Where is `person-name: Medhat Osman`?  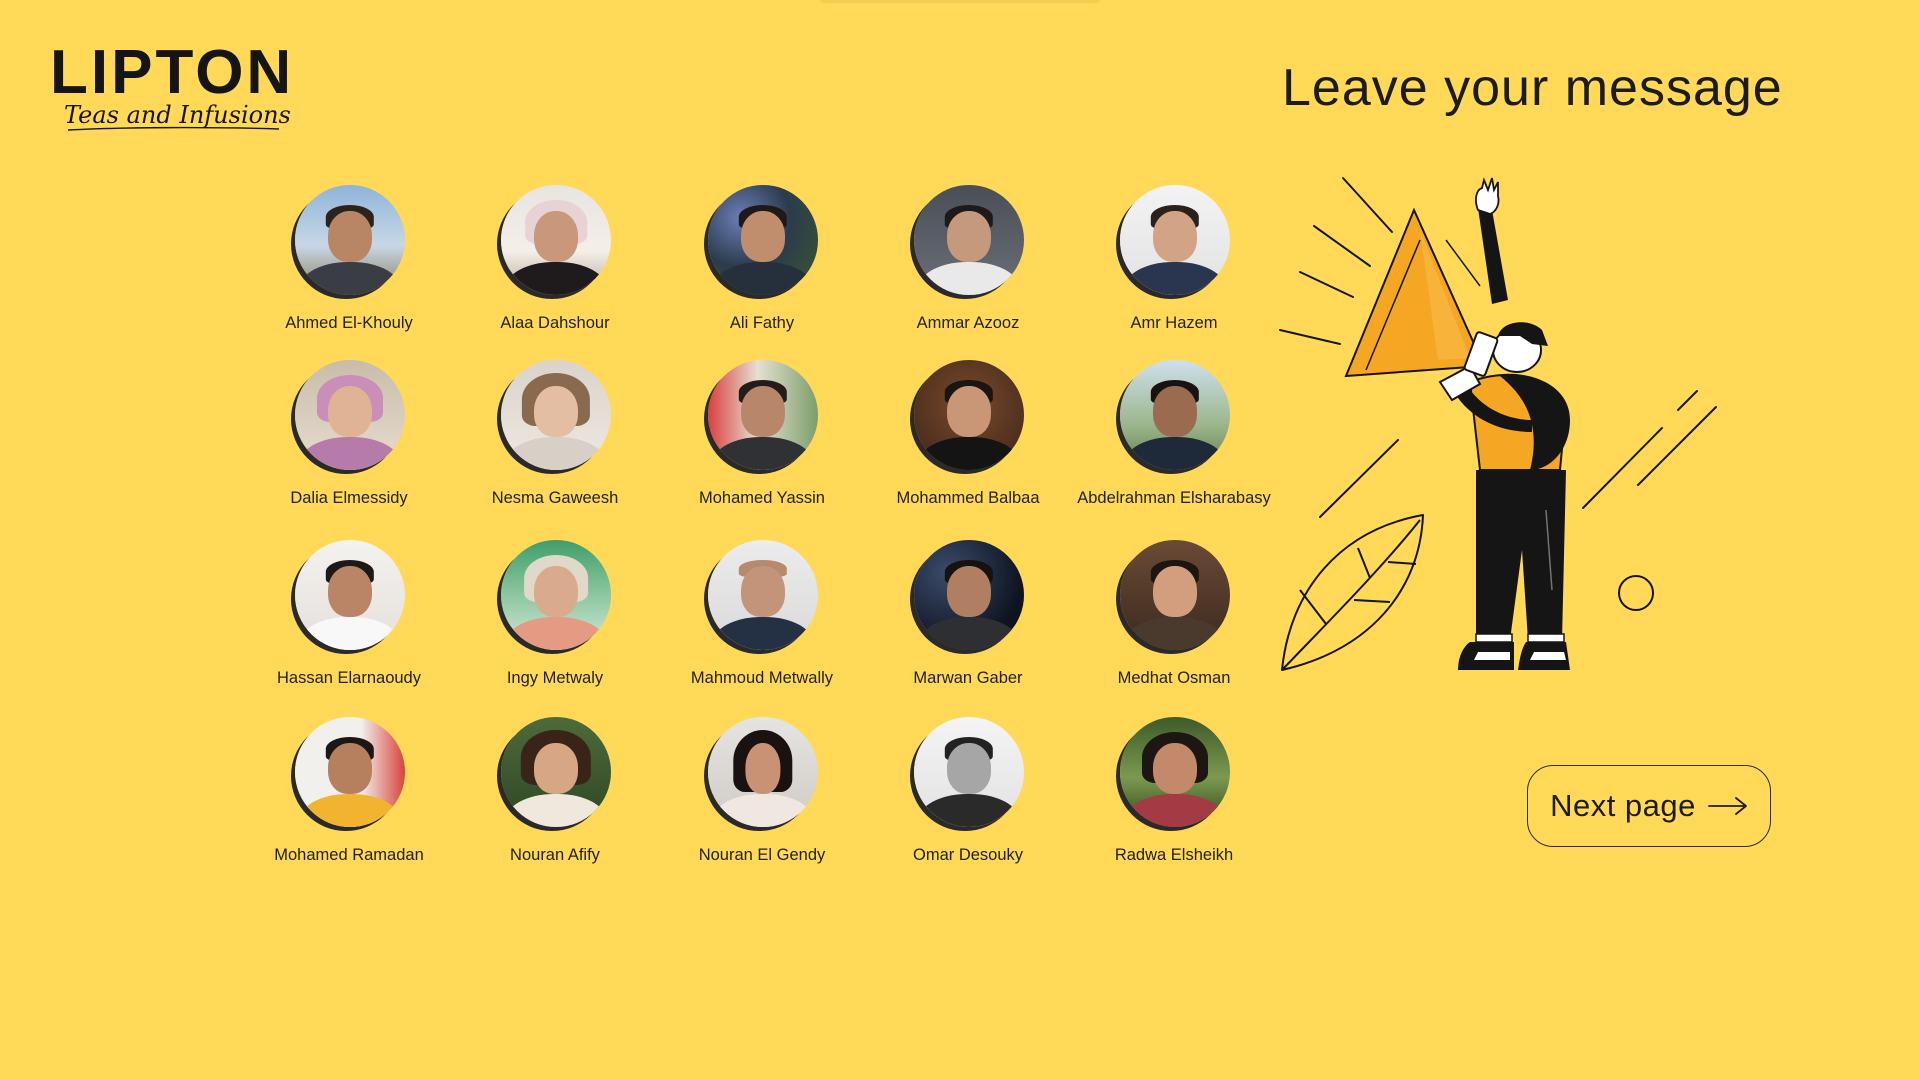
person-name: Medhat Osman is located at coordinates (1174, 678).